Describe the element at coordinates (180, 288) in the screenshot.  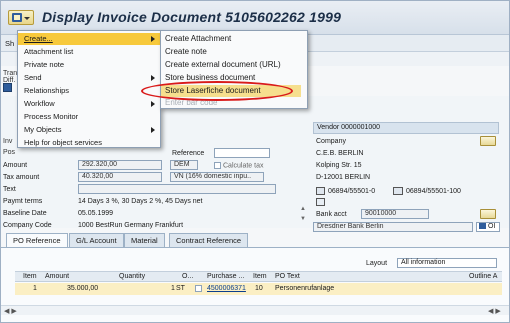
I see `cell-unit: ST` at that location.